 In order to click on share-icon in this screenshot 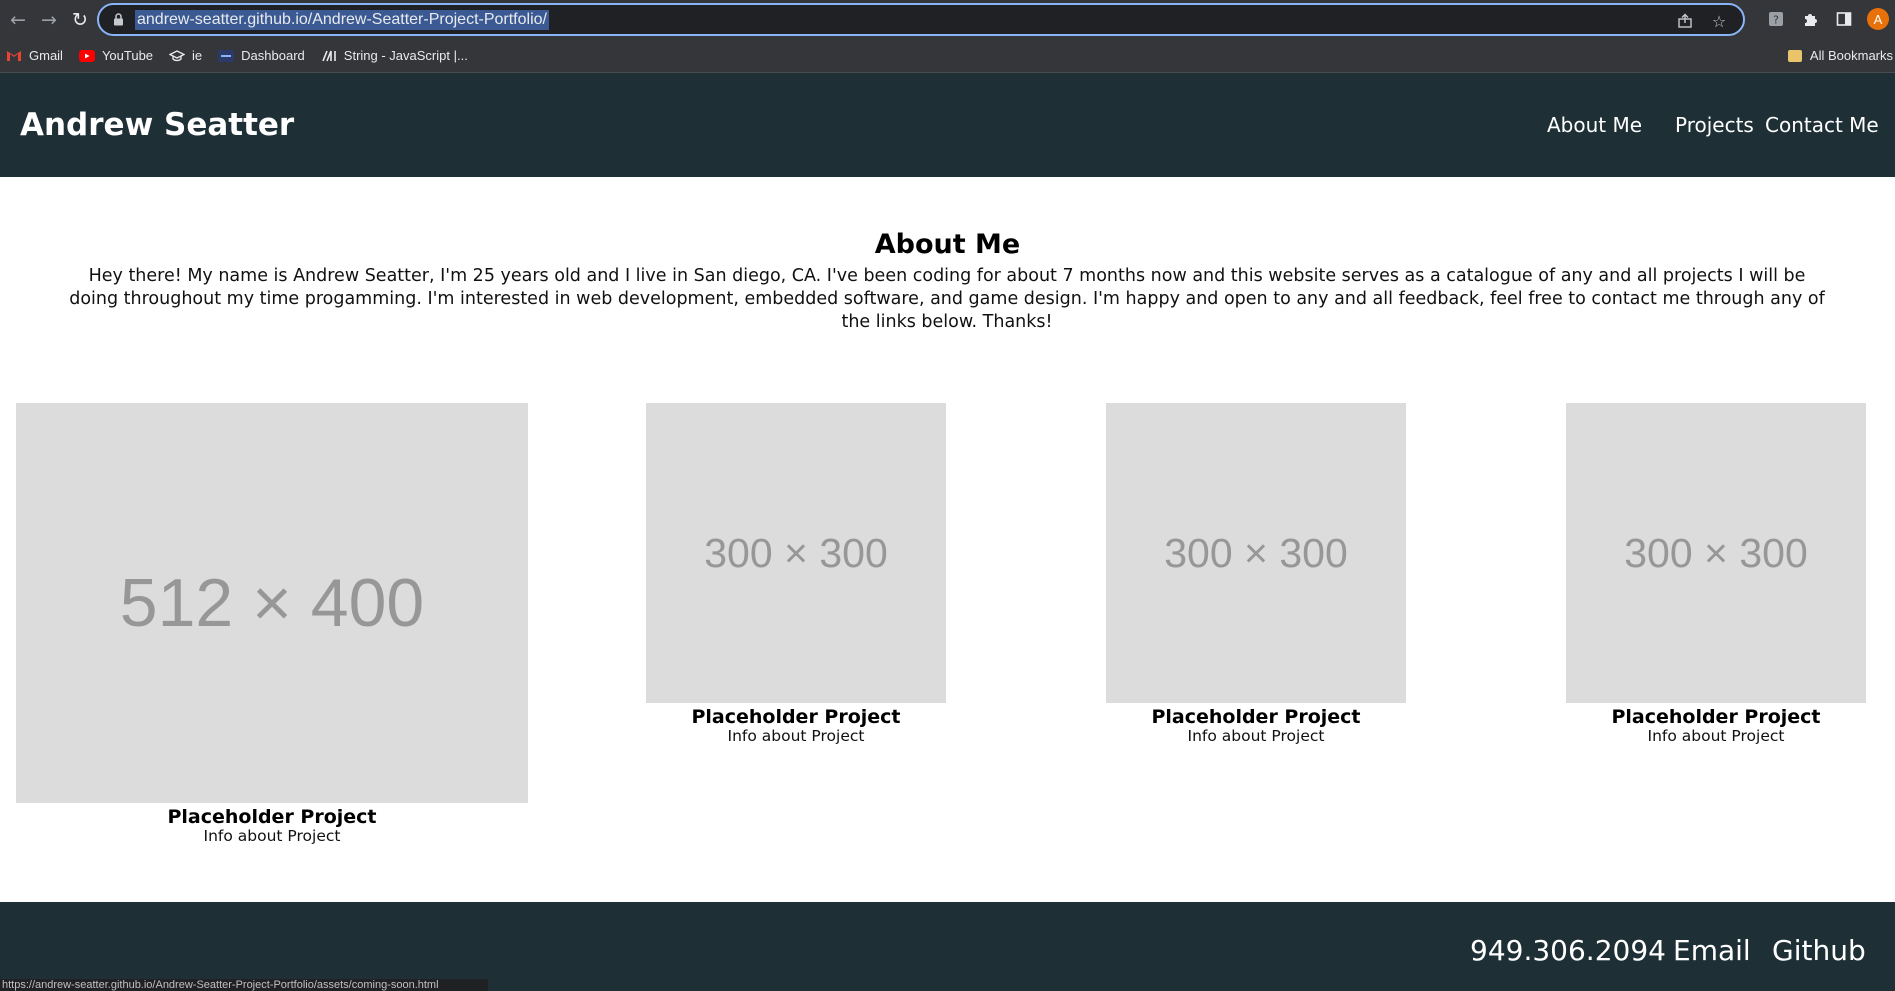, I will do `click(1685, 21)`.